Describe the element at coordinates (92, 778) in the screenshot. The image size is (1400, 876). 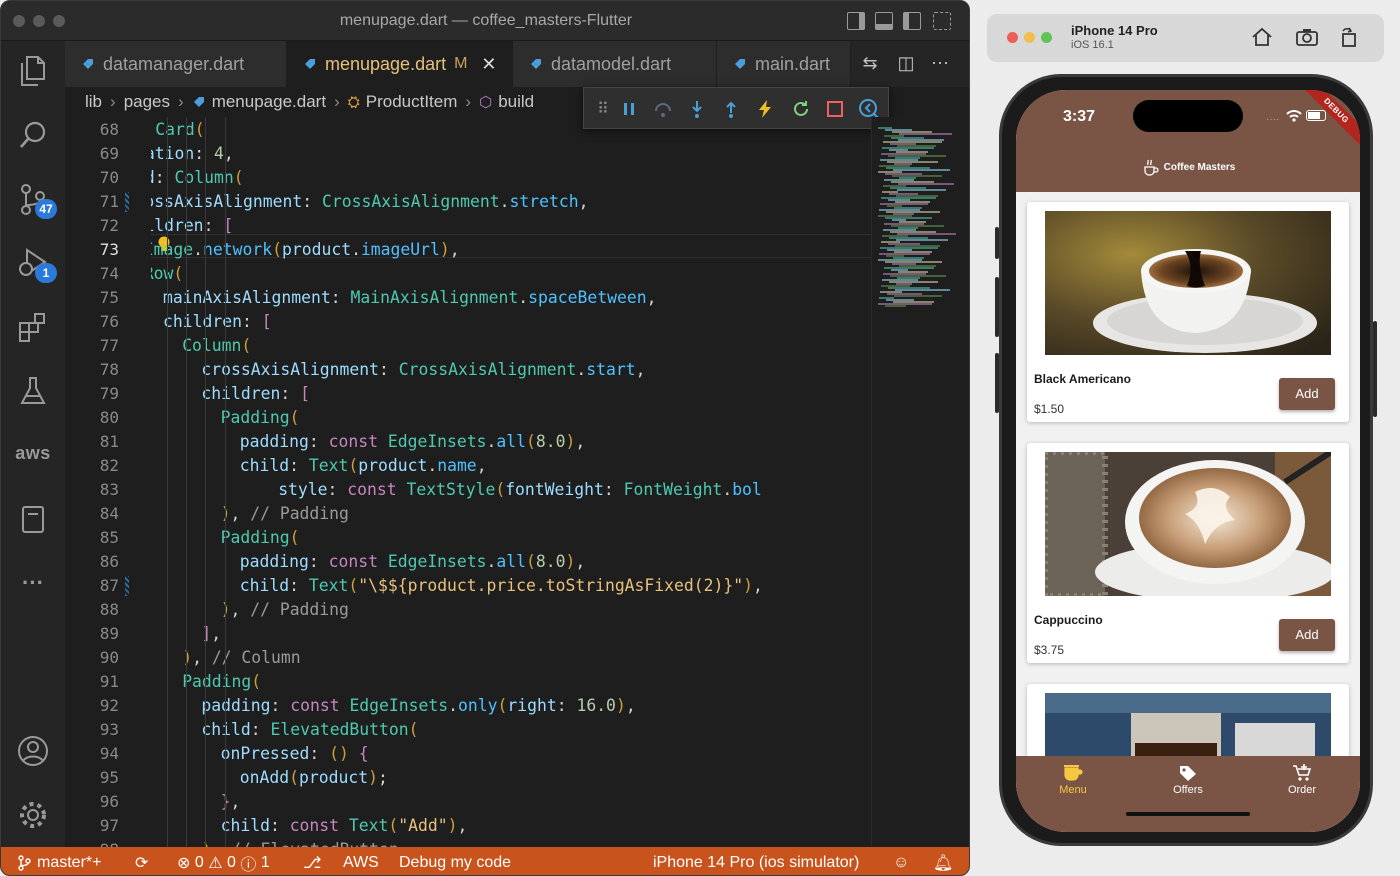
I see `line-number: 95` at that location.